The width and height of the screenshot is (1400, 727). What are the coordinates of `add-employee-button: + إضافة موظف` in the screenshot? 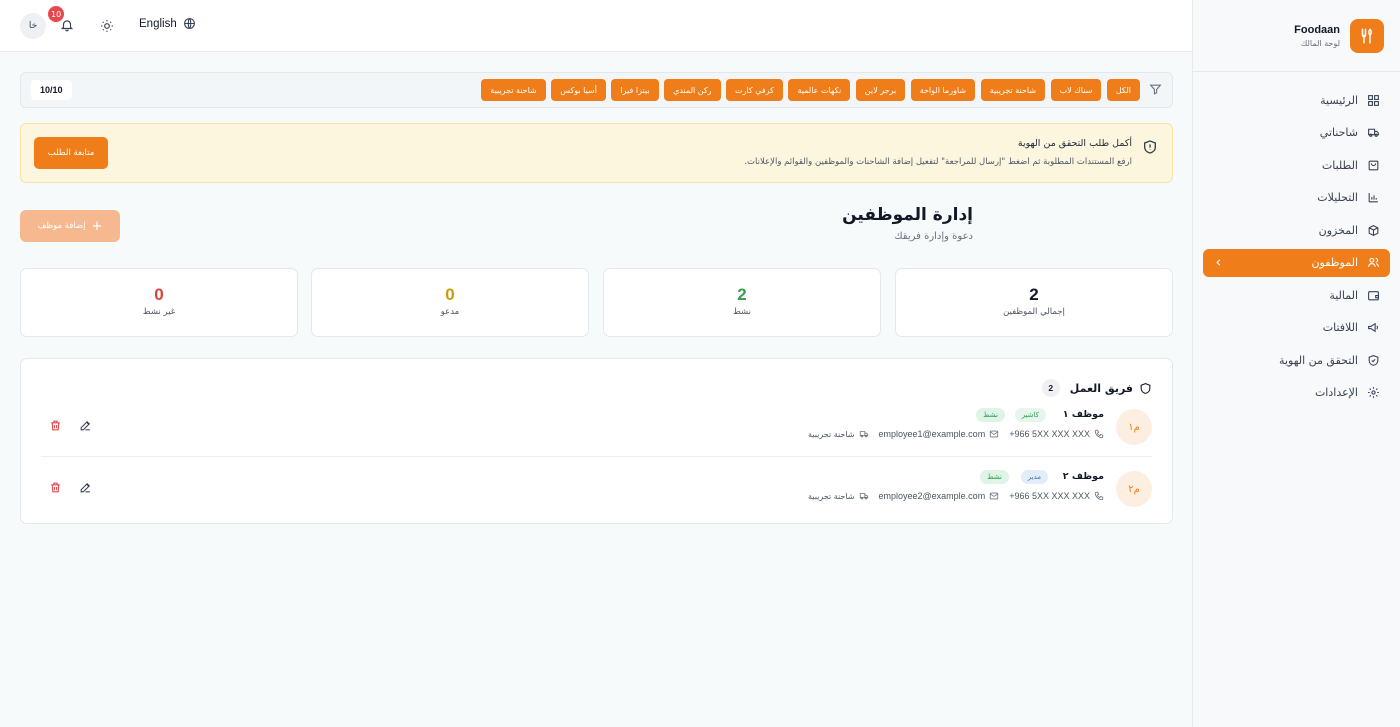 It's located at (70, 226).